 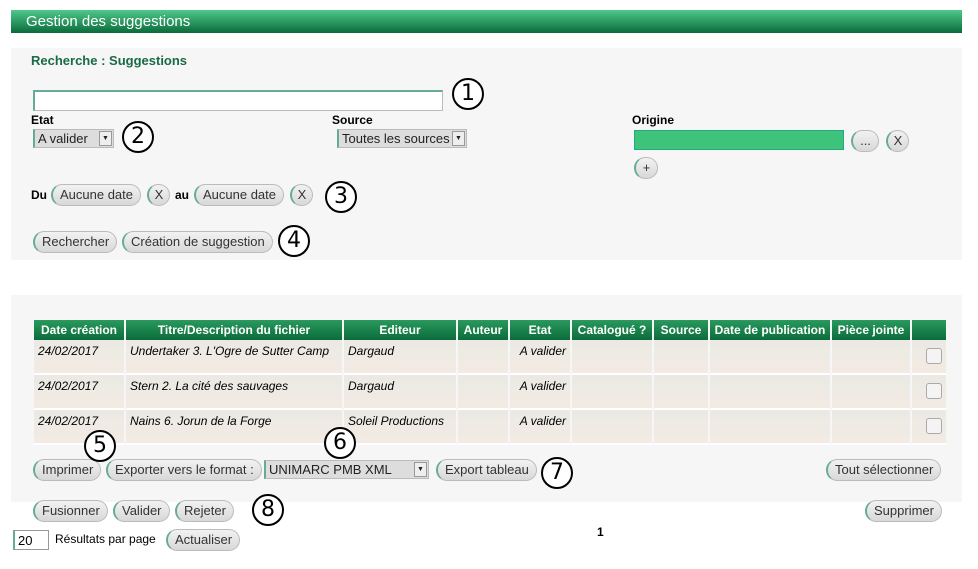 I want to click on reject-button: Rejeter, so click(x=204, y=511).